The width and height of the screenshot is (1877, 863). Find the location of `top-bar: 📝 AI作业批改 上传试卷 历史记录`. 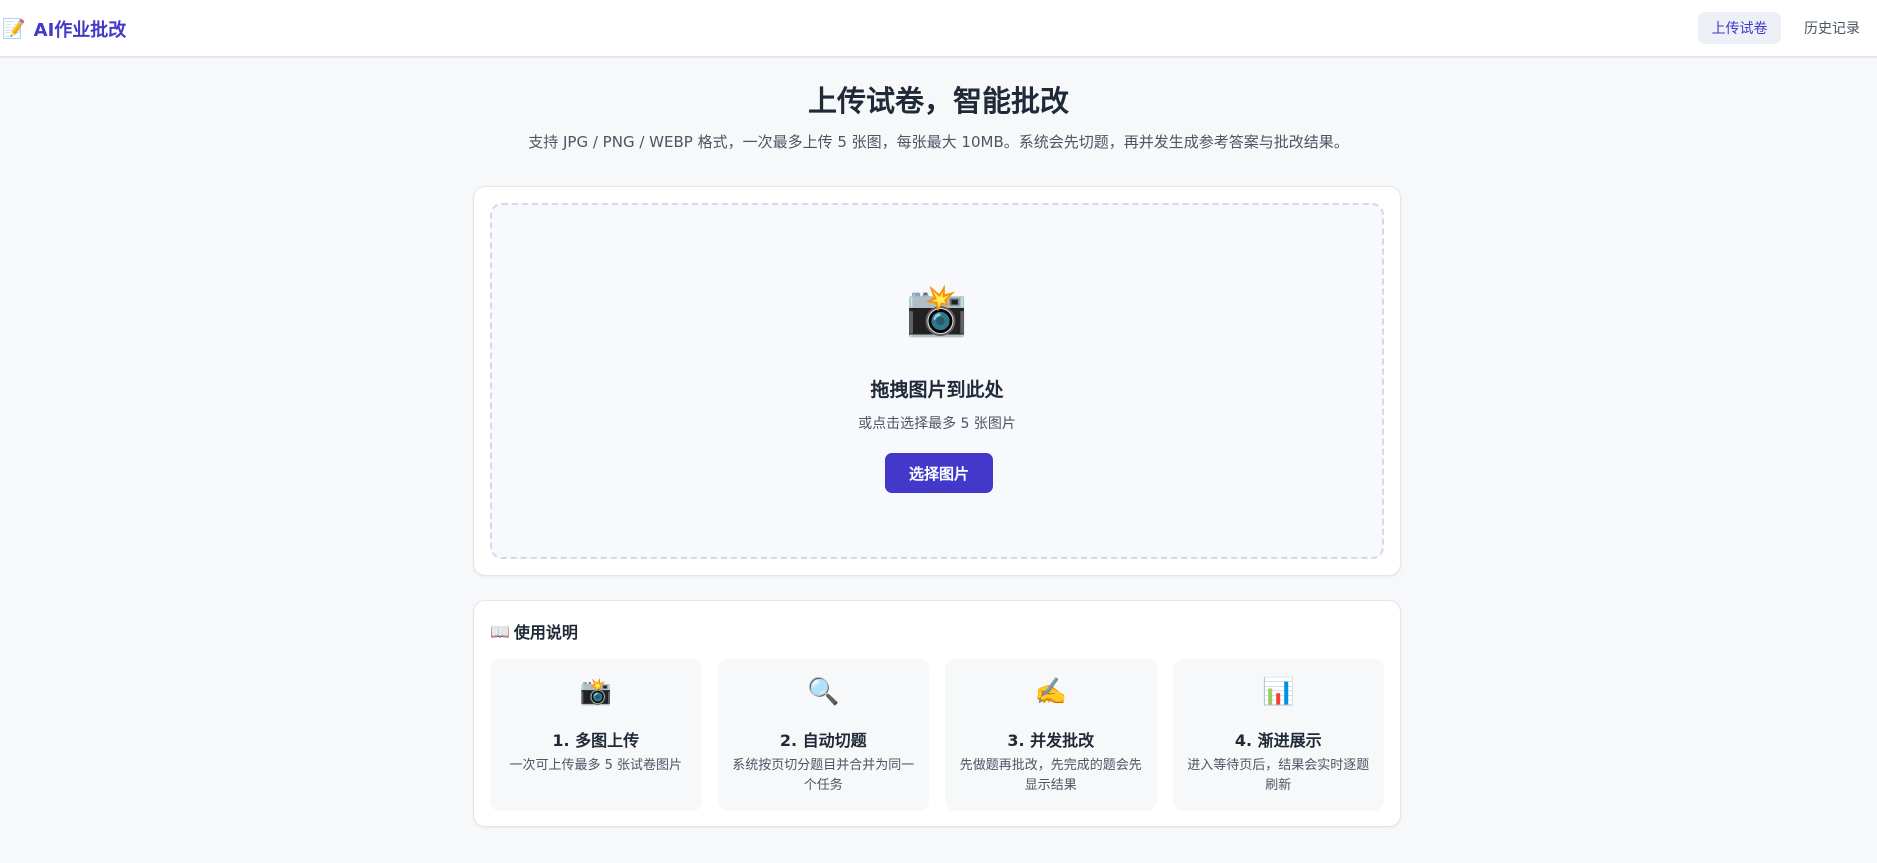

top-bar: 📝 AI作业批改 上传试卷 历史记录 is located at coordinates (938, 29).